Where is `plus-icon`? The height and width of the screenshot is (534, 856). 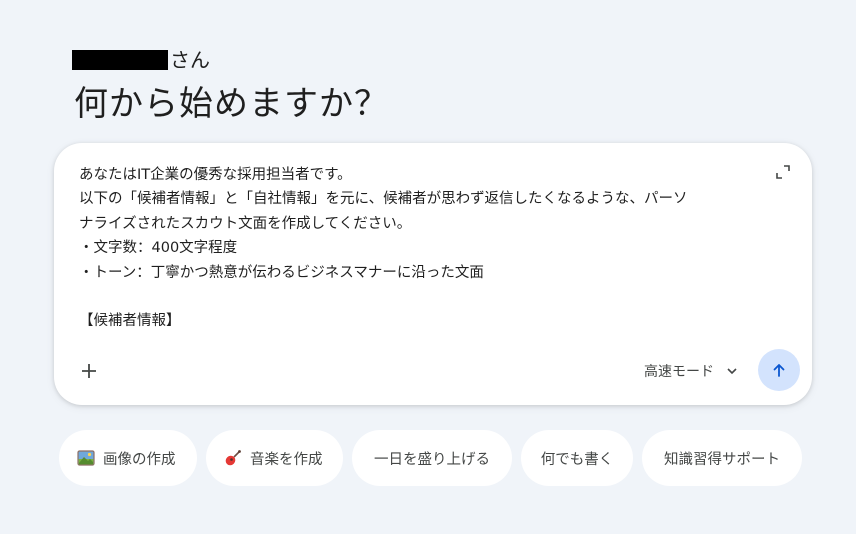
plus-icon is located at coordinates (89, 371).